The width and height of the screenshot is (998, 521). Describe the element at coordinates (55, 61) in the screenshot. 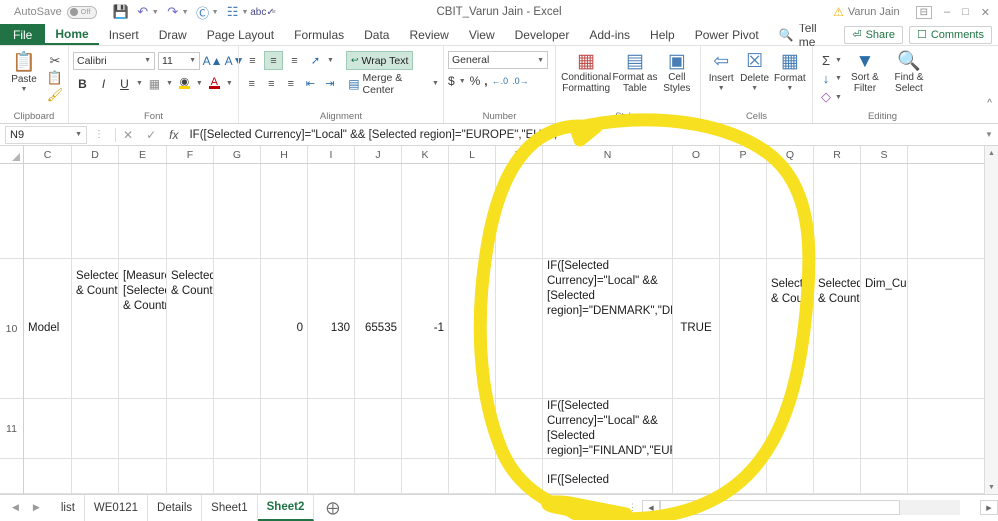

I see `scissors-icon: ✂` at that location.